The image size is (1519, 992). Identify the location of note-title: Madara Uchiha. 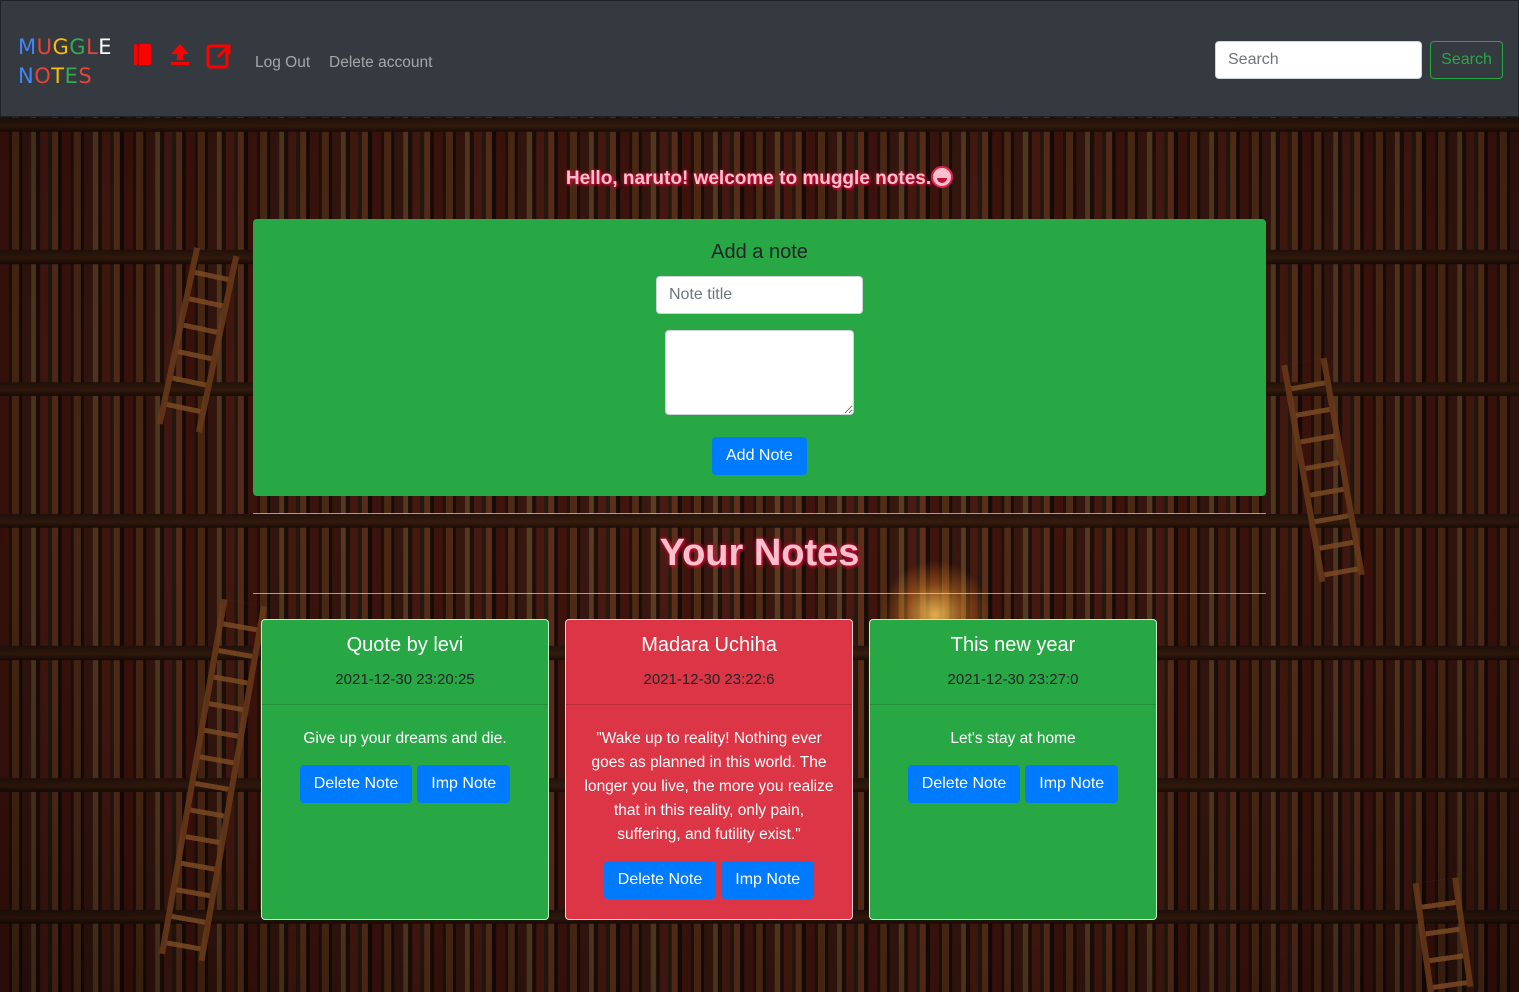
(709, 645).